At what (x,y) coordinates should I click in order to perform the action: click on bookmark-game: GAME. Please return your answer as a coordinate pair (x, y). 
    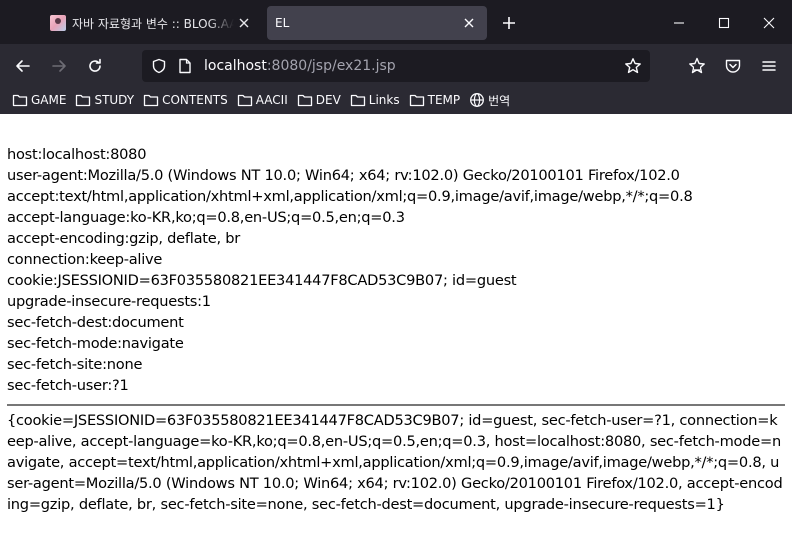
    Looking at the image, I should click on (38, 100).